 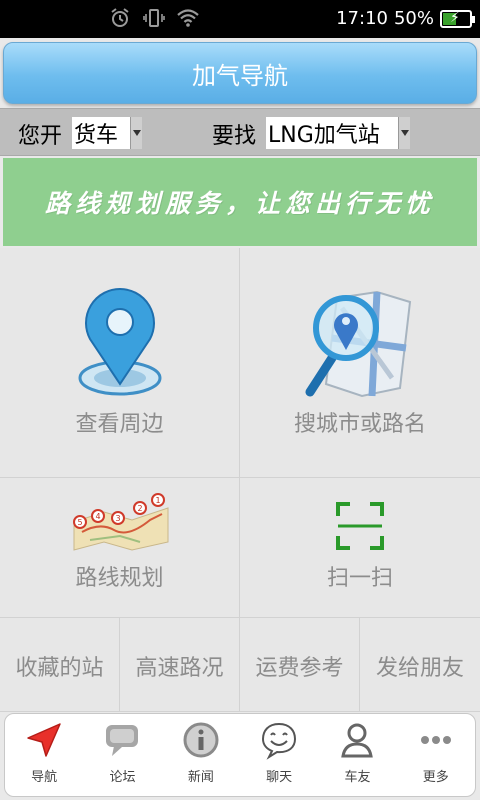 I want to click on send-friends-button: 发给朋友, so click(x=420, y=665).